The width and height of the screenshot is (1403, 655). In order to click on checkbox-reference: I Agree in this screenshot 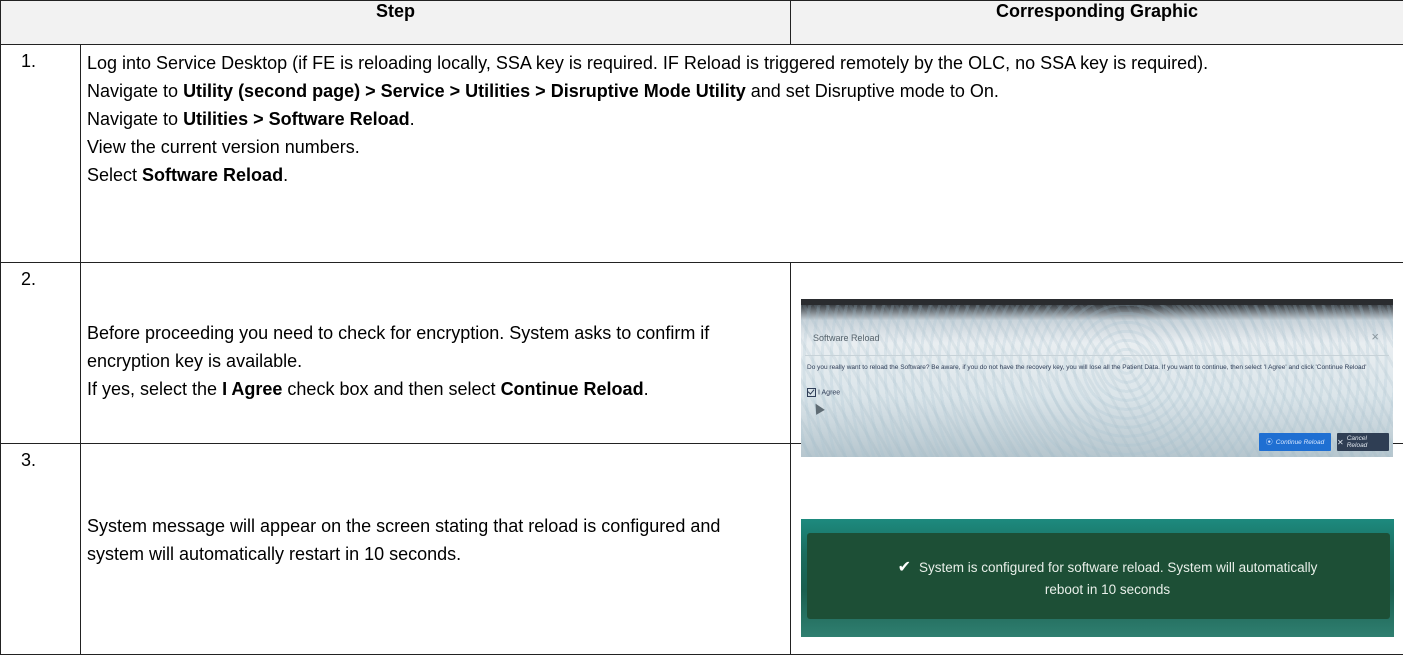, I will do `click(252, 389)`.